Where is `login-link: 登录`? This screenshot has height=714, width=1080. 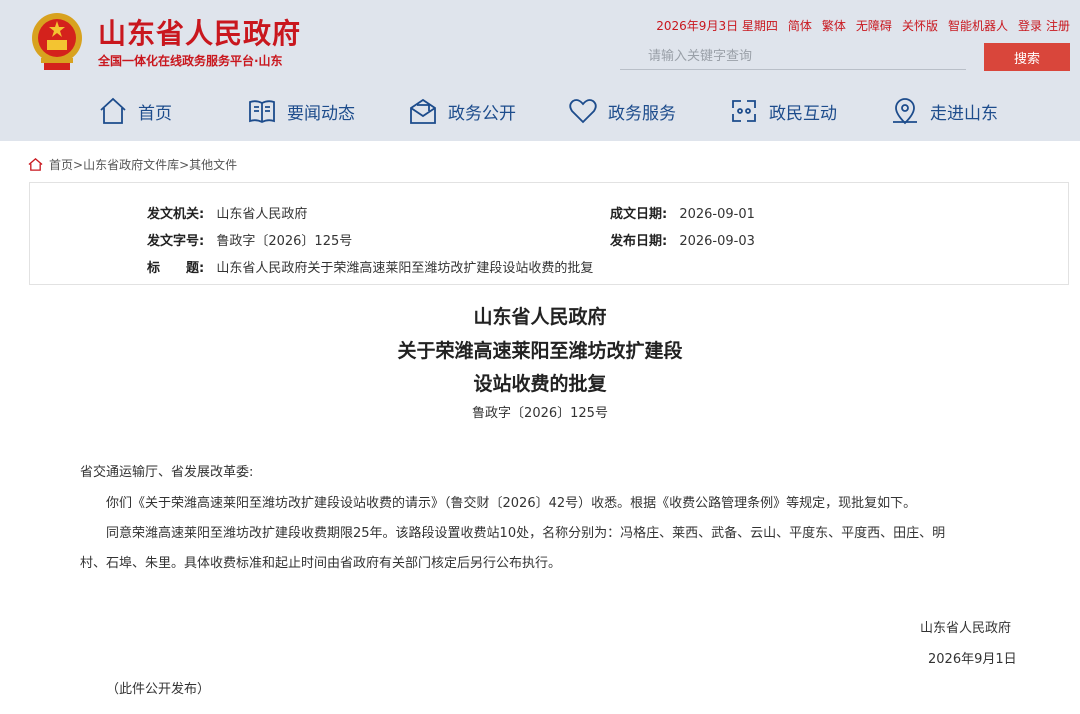 login-link: 登录 is located at coordinates (1030, 25).